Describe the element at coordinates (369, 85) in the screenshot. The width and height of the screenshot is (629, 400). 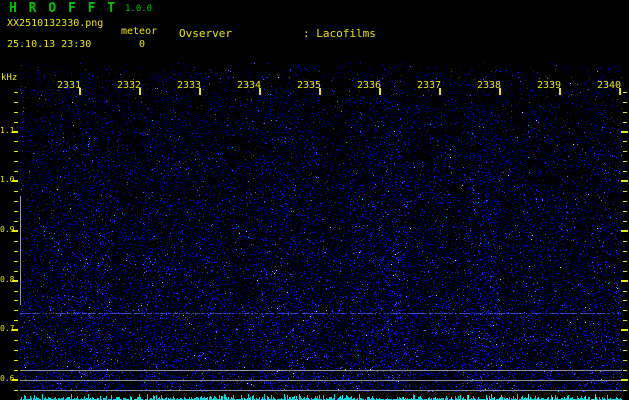
I see `time-label: 2336` at that location.